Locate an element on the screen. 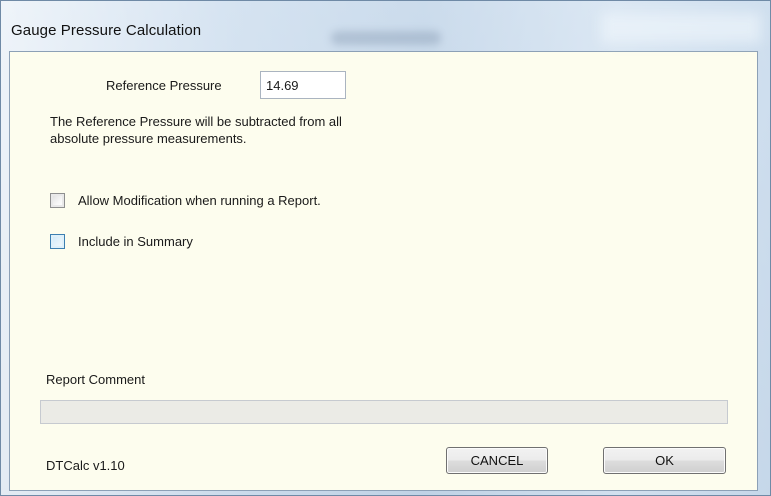 Image resolution: width=771 pixels, height=496 pixels. report-comment-label: Report Comment is located at coordinates (95, 379).